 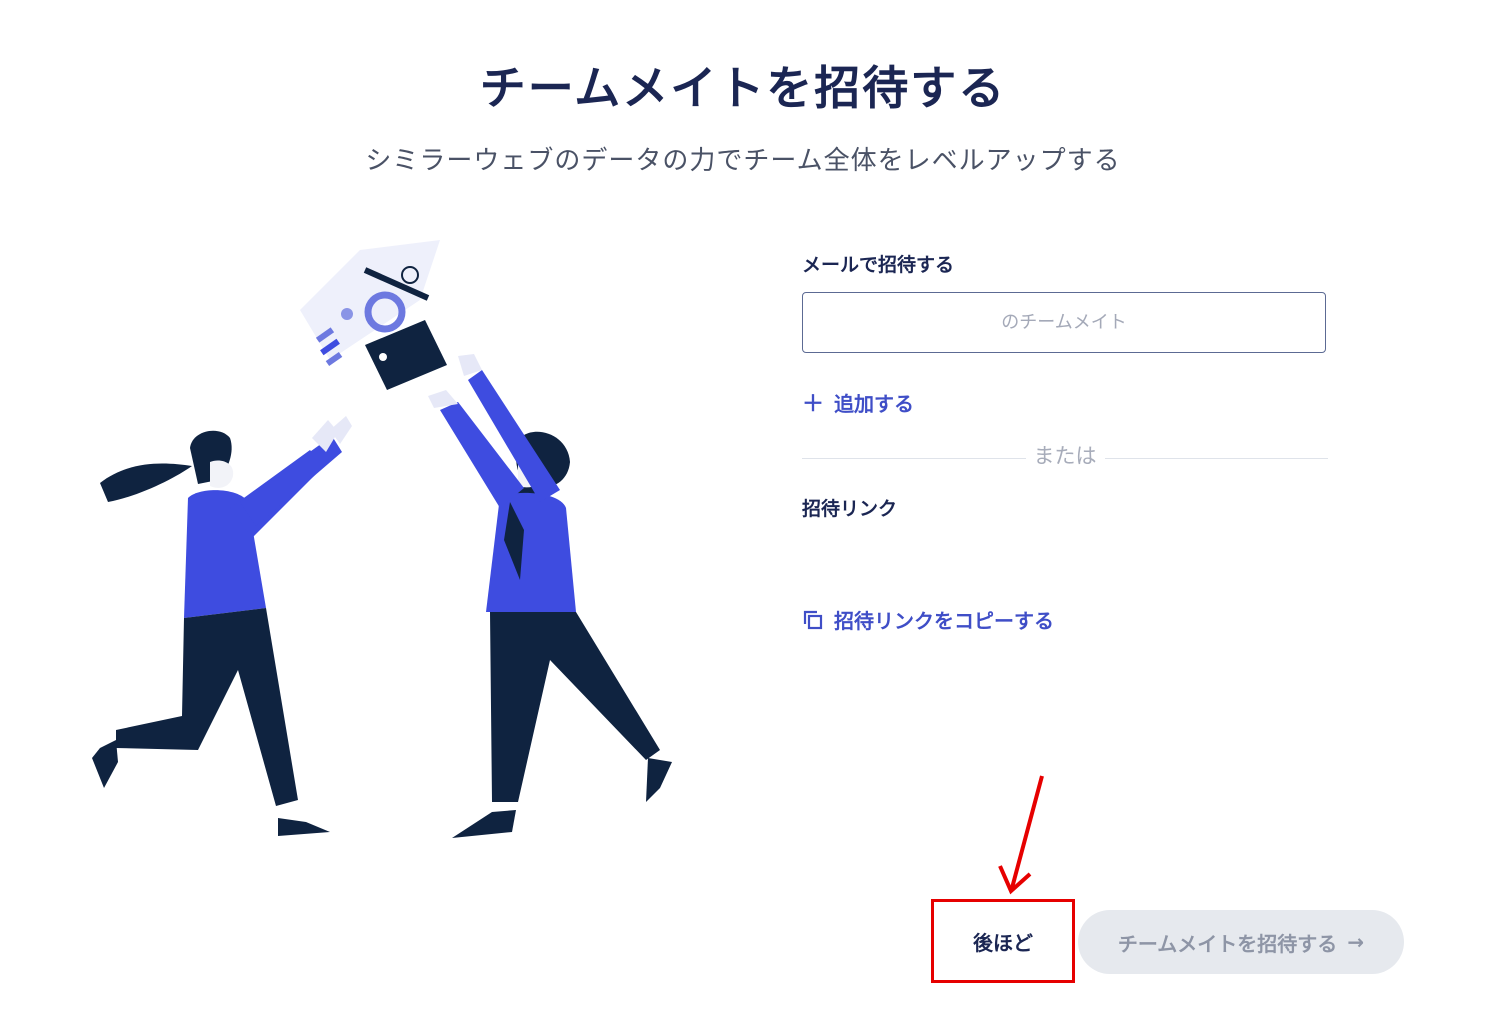 I want to click on email-input, so click(x=1064, y=322).